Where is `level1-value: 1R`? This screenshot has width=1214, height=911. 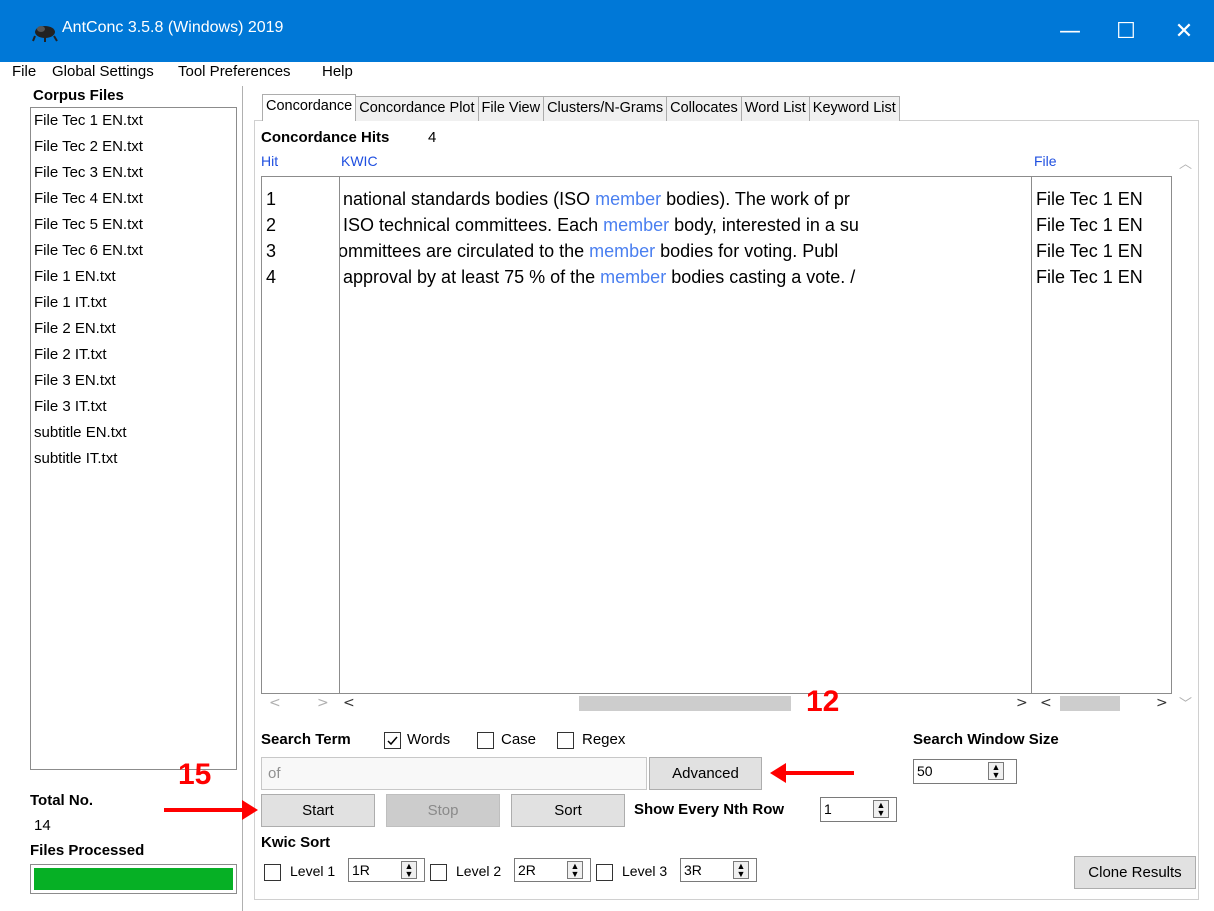 level1-value: 1R is located at coordinates (361, 870).